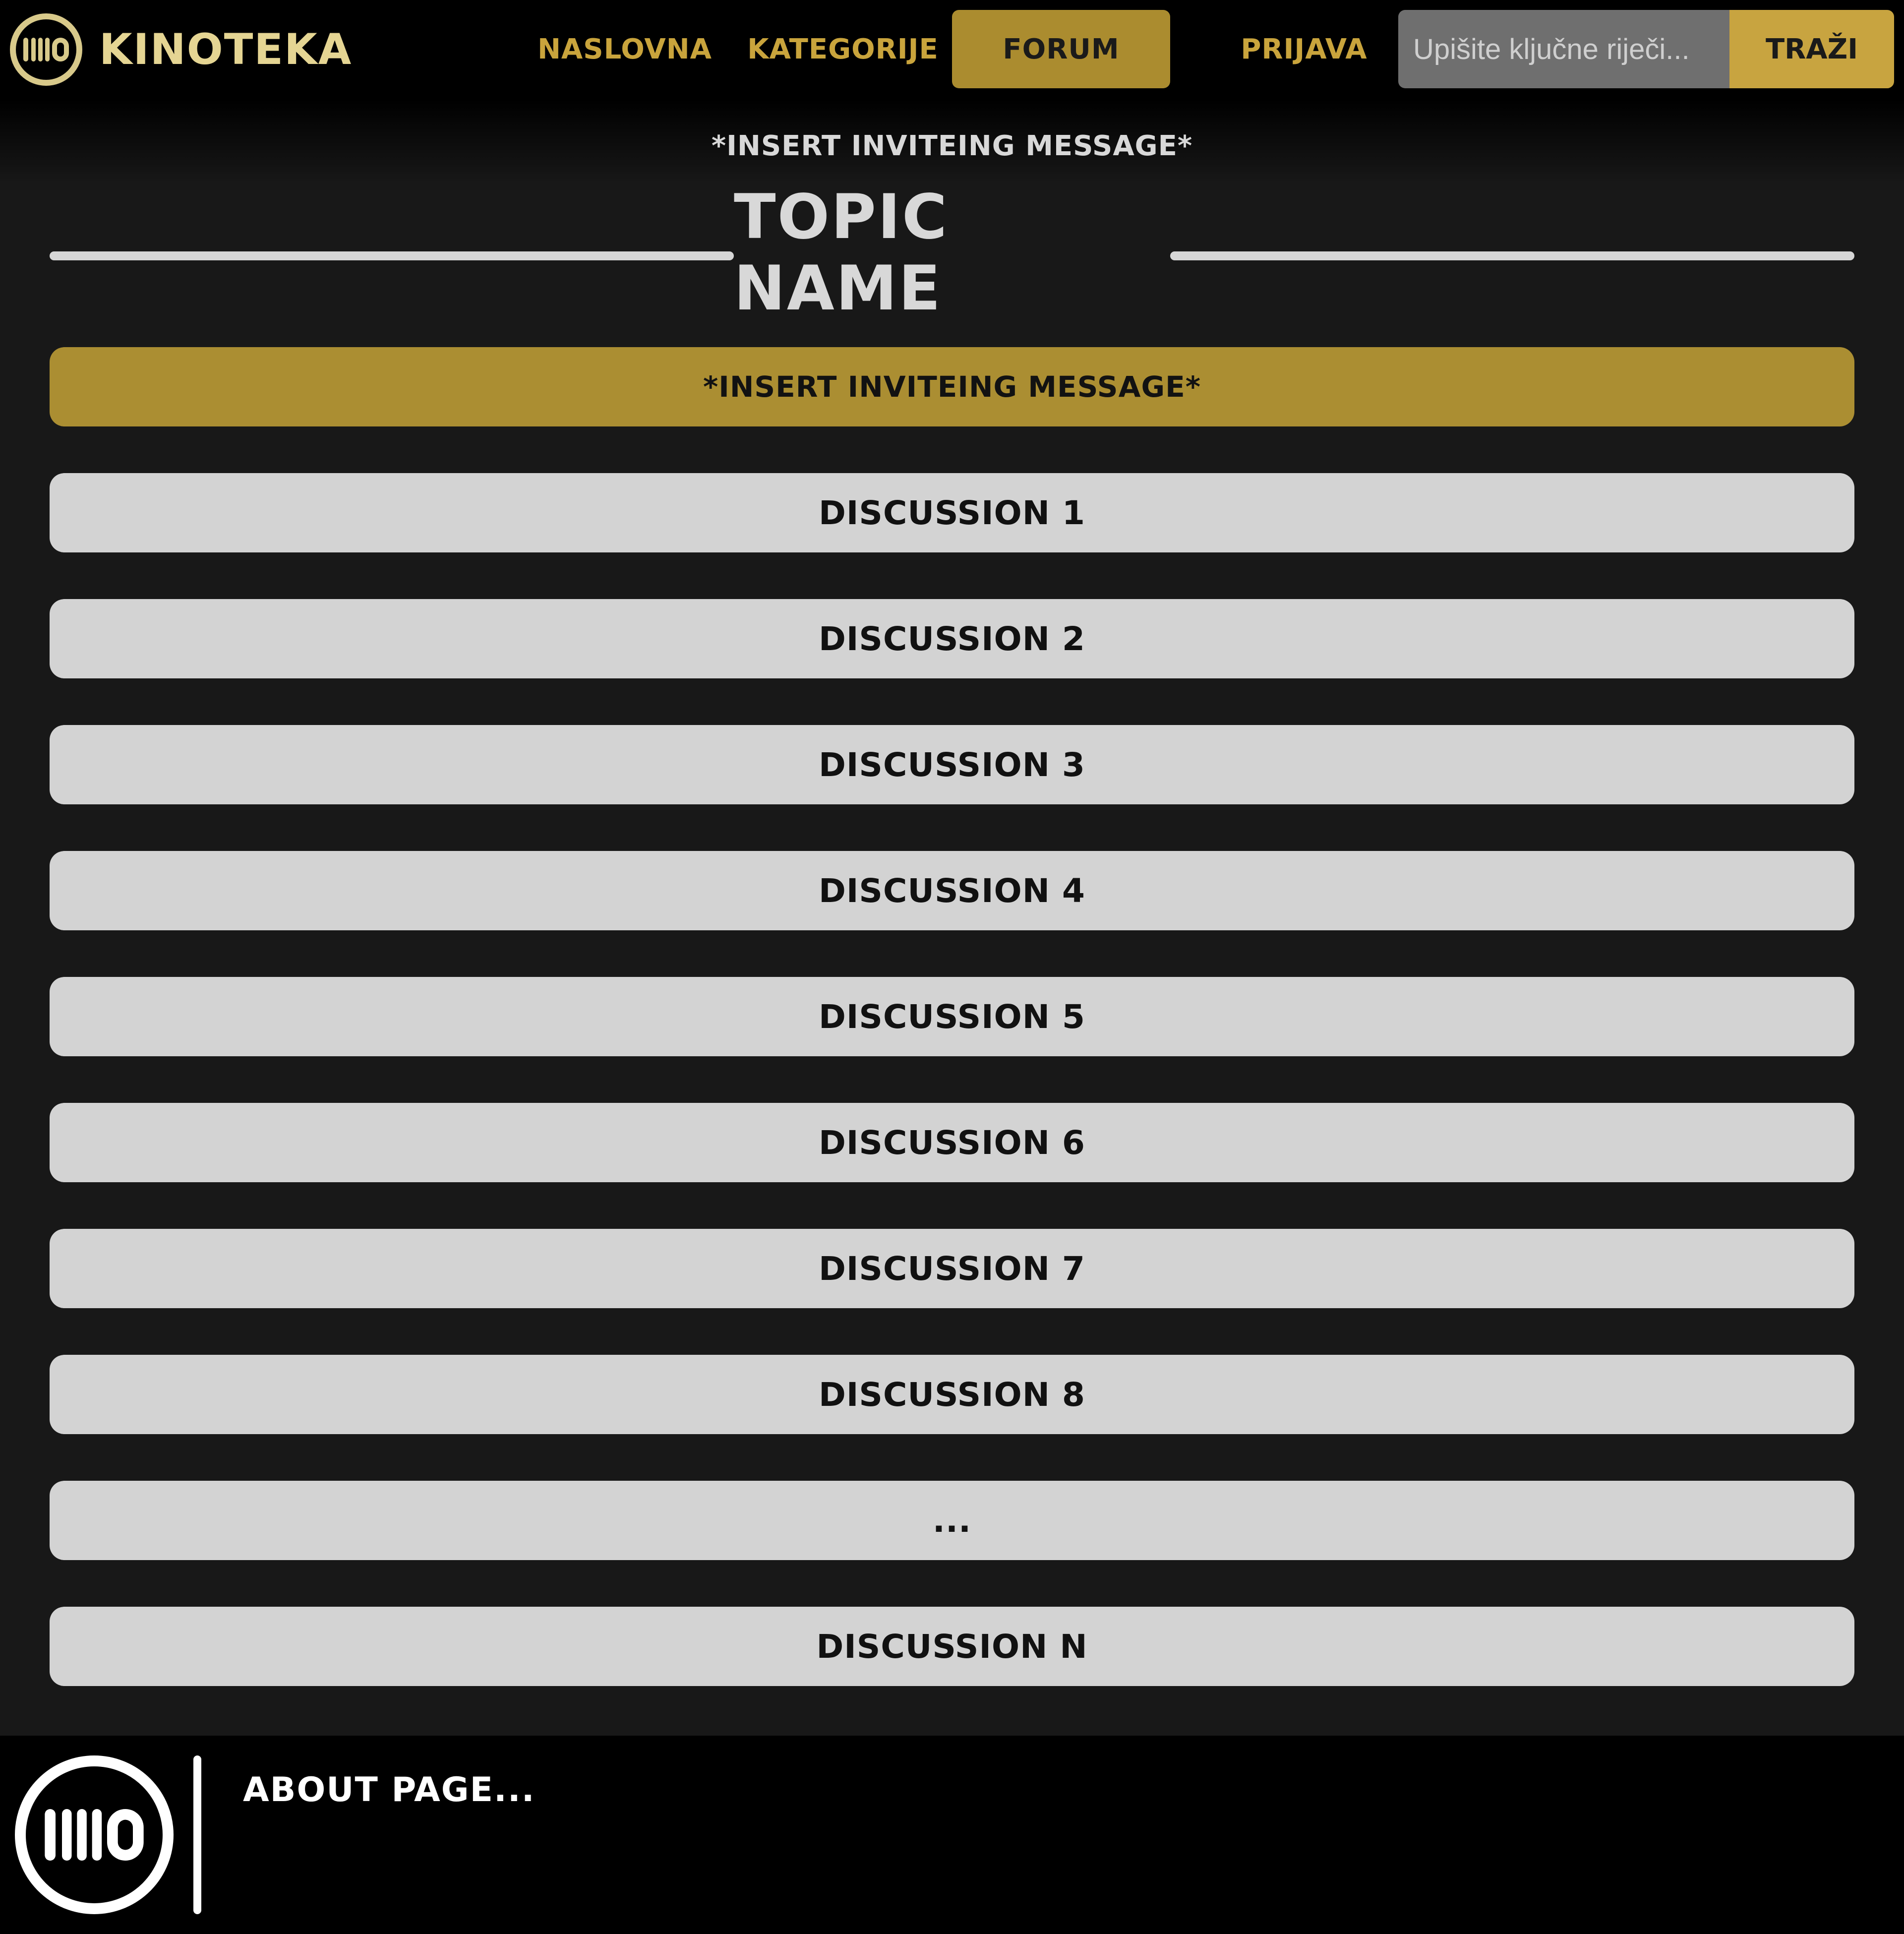 The width and height of the screenshot is (1904, 1934). What do you see at coordinates (952, 890) in the screenshot?
I see `discussion-item: DISCUSSION 4` at bounding box center [952, 890].